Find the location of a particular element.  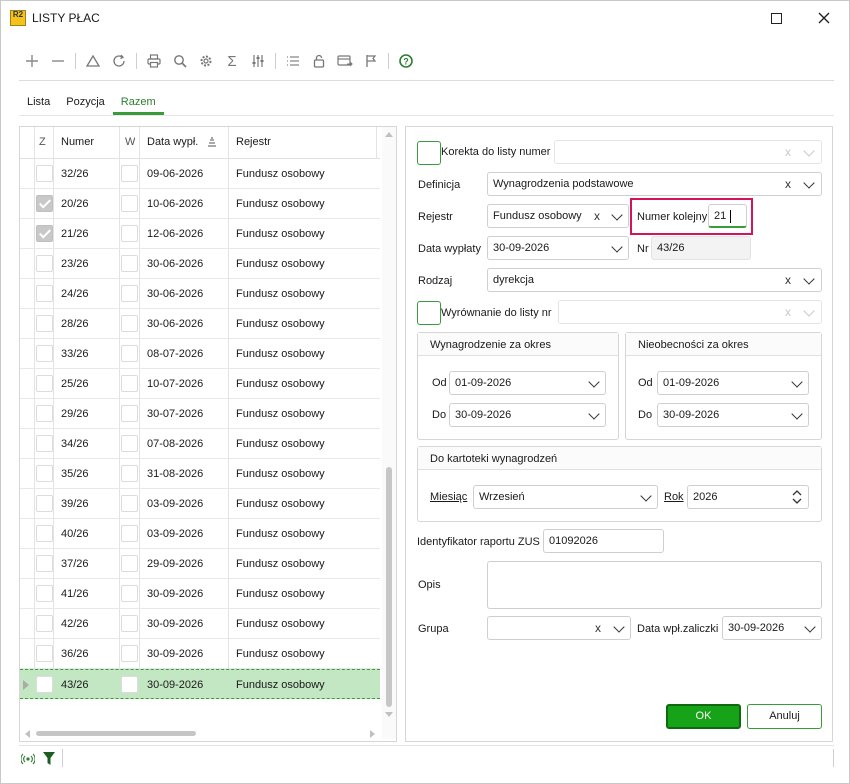

wyrownanie-checkbox is located at coordinates (429, 313).